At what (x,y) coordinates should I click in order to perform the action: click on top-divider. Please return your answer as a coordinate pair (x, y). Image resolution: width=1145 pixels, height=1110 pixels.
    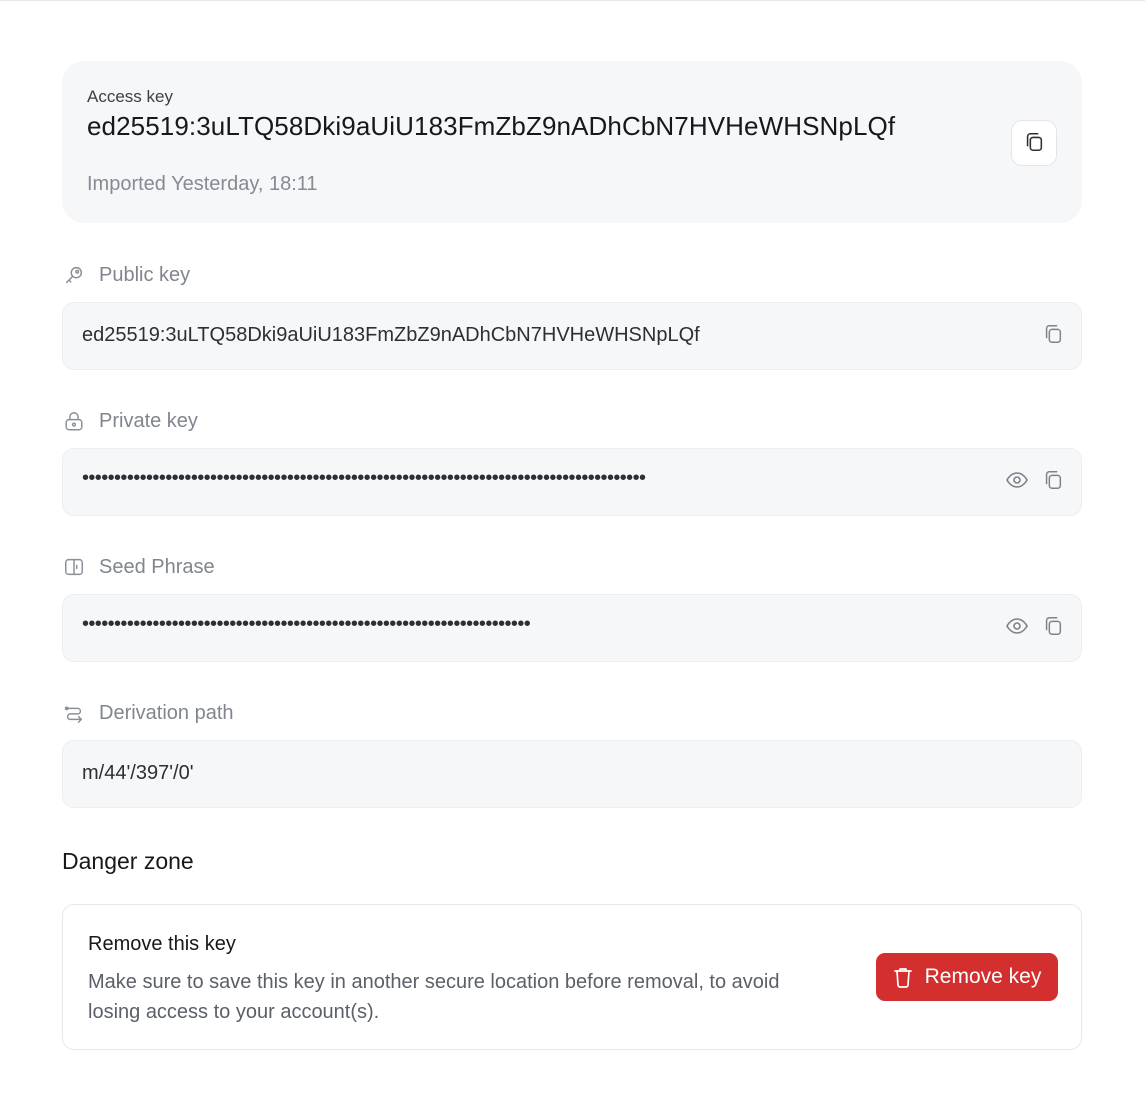
    Looking at the image, I should click on (572, 0).